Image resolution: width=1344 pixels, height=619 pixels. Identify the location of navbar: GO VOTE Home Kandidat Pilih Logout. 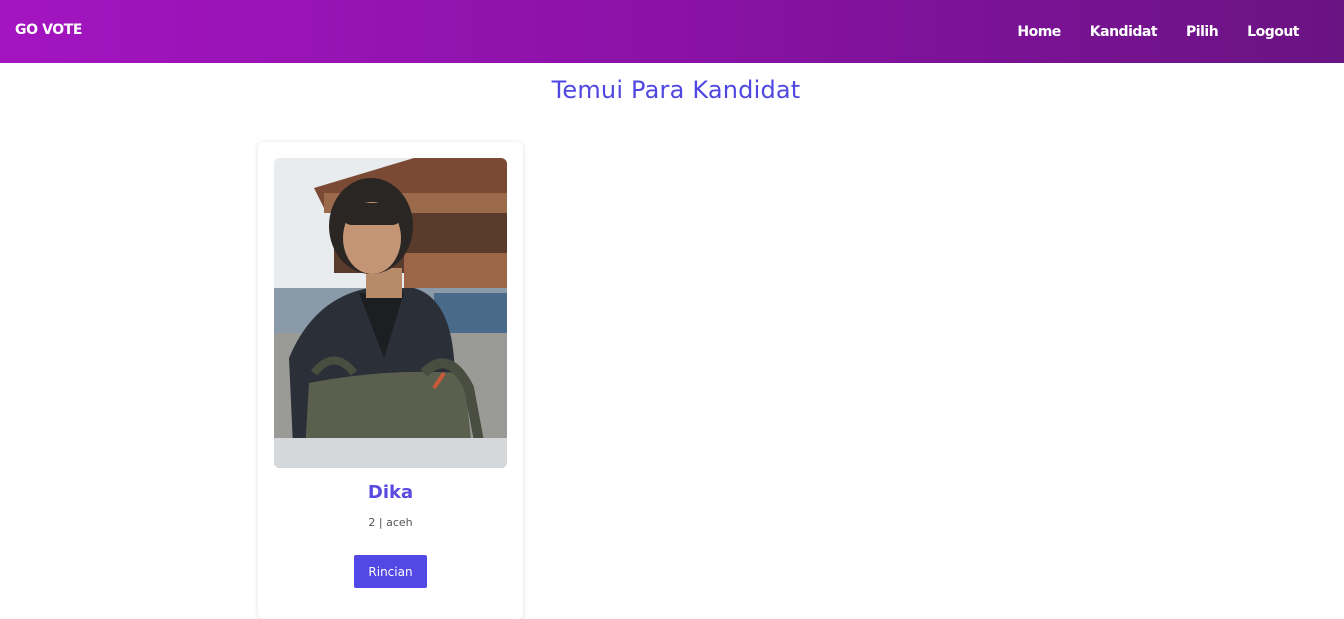
(672, 31).